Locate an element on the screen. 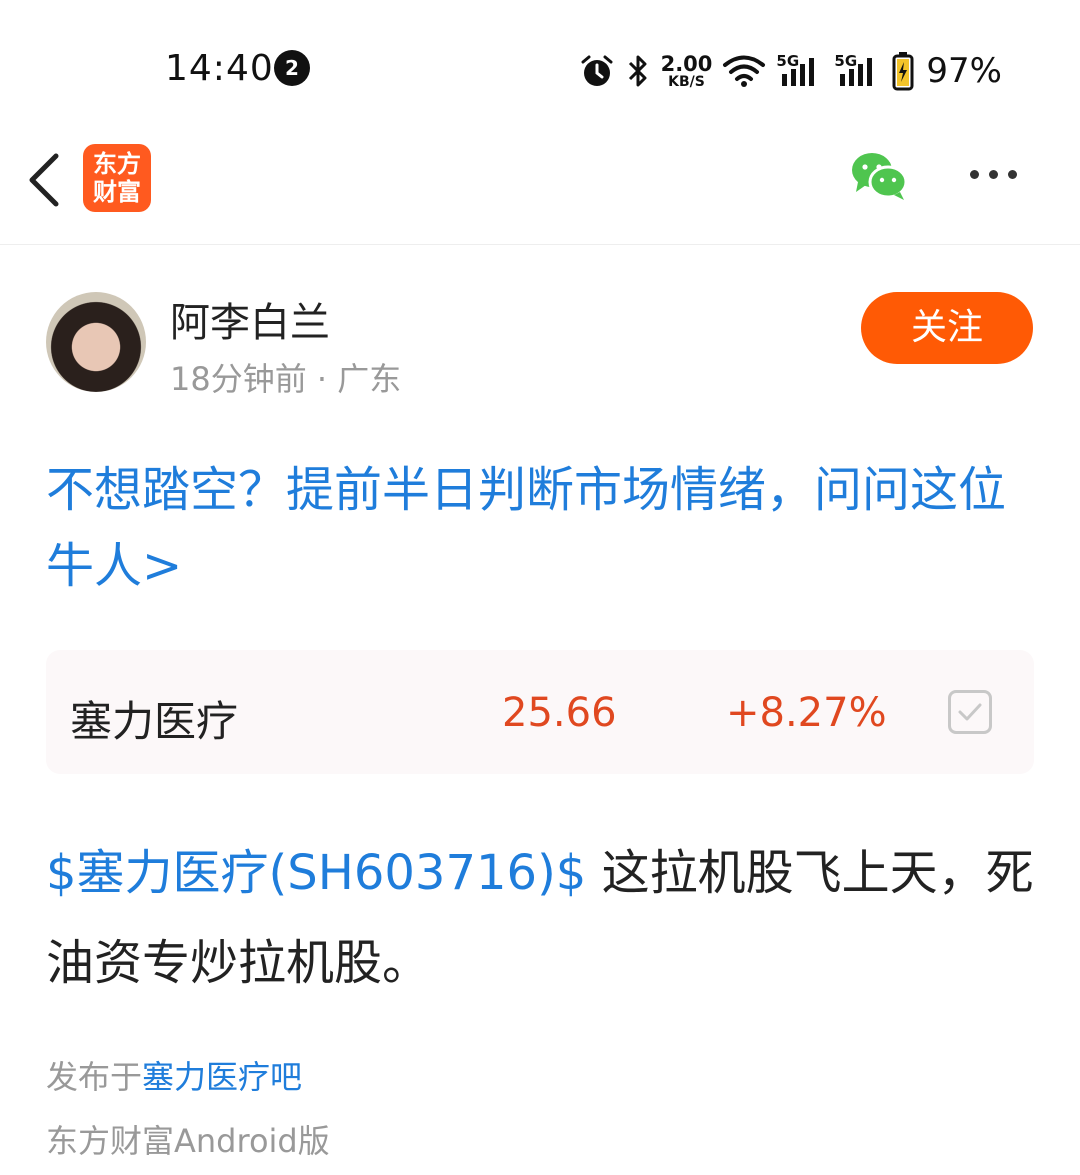  app-logo: 东方 财富 is located at coordinates (117, 178).